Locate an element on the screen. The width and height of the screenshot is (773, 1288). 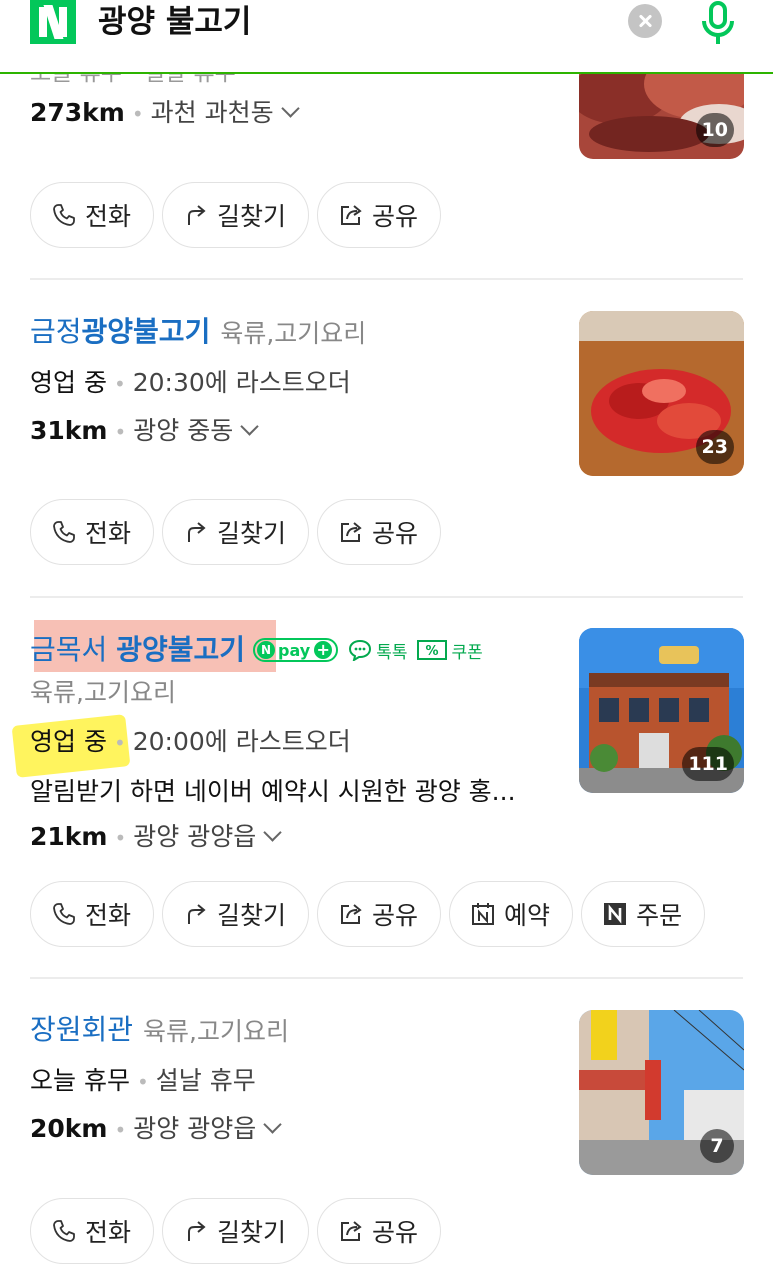
place-name: 금목서 광양불고기 is located at coordinates (137, 650).